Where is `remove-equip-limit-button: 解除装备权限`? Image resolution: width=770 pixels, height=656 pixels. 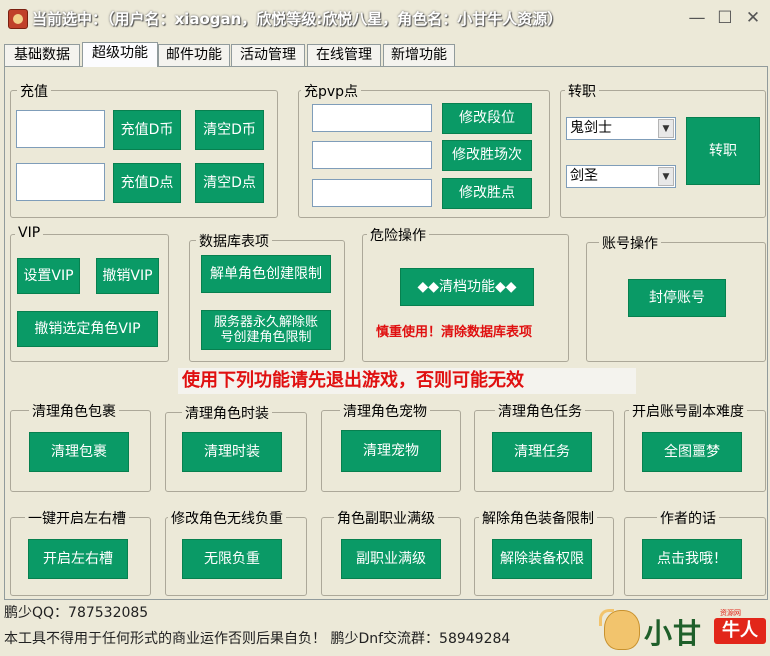 remove-equip-limit-button: 解除装备权限 is located at coordinates (542, 559).